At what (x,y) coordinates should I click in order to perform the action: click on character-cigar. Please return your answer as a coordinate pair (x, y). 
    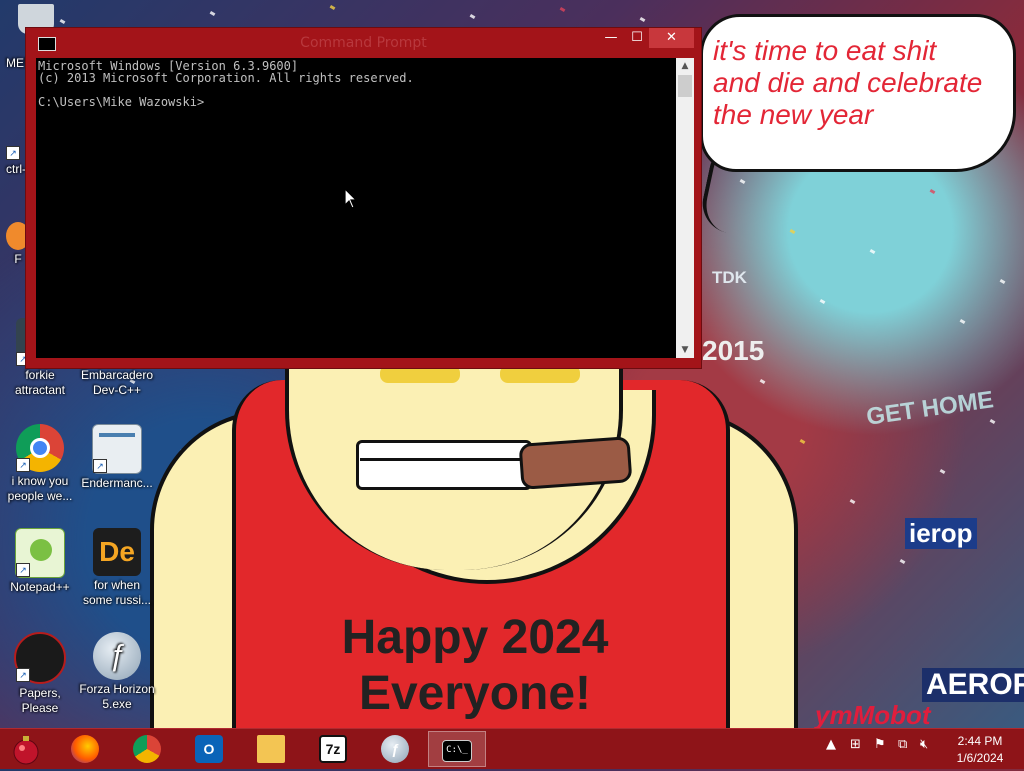
    Looking at the image, I should click on (575, 463).